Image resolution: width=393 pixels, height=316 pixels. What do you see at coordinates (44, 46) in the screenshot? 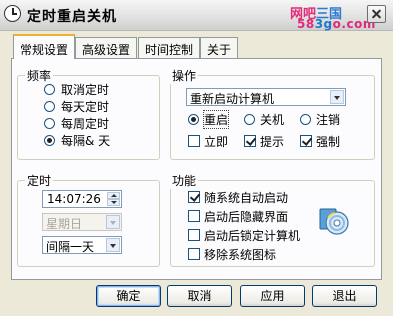
I see `tab-general: 常规设置` at bounding box center [44, 46].